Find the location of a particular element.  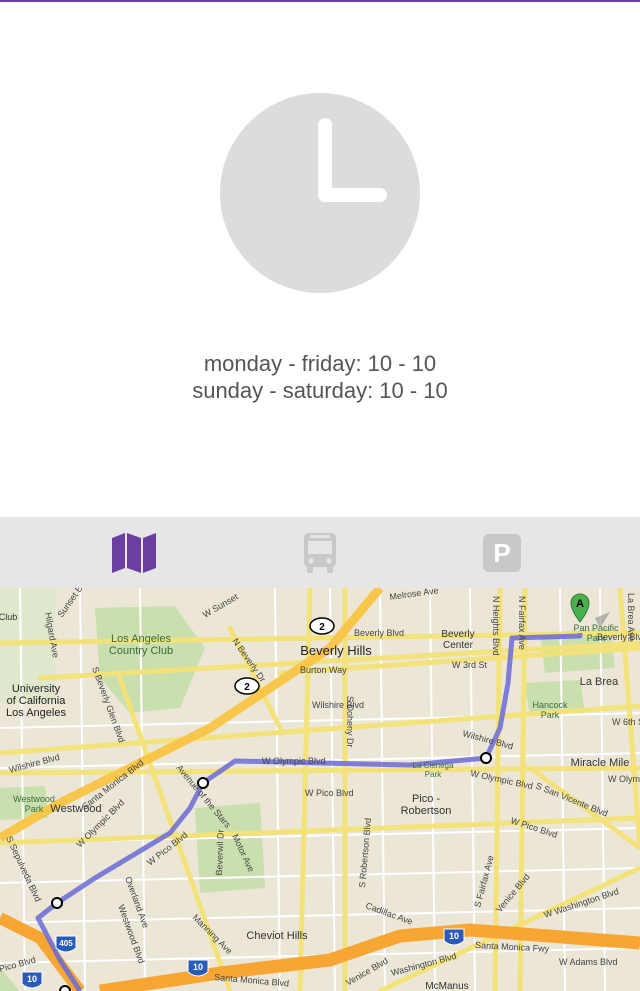

tab-map is located at coordinates (134, 553).